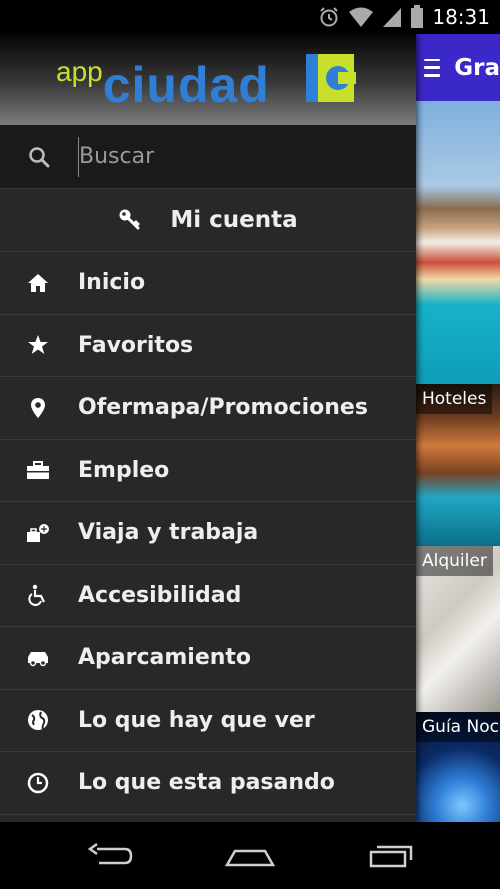 The image size is (500, 889). I want to click on recent-apps-button, so click(390, 856).